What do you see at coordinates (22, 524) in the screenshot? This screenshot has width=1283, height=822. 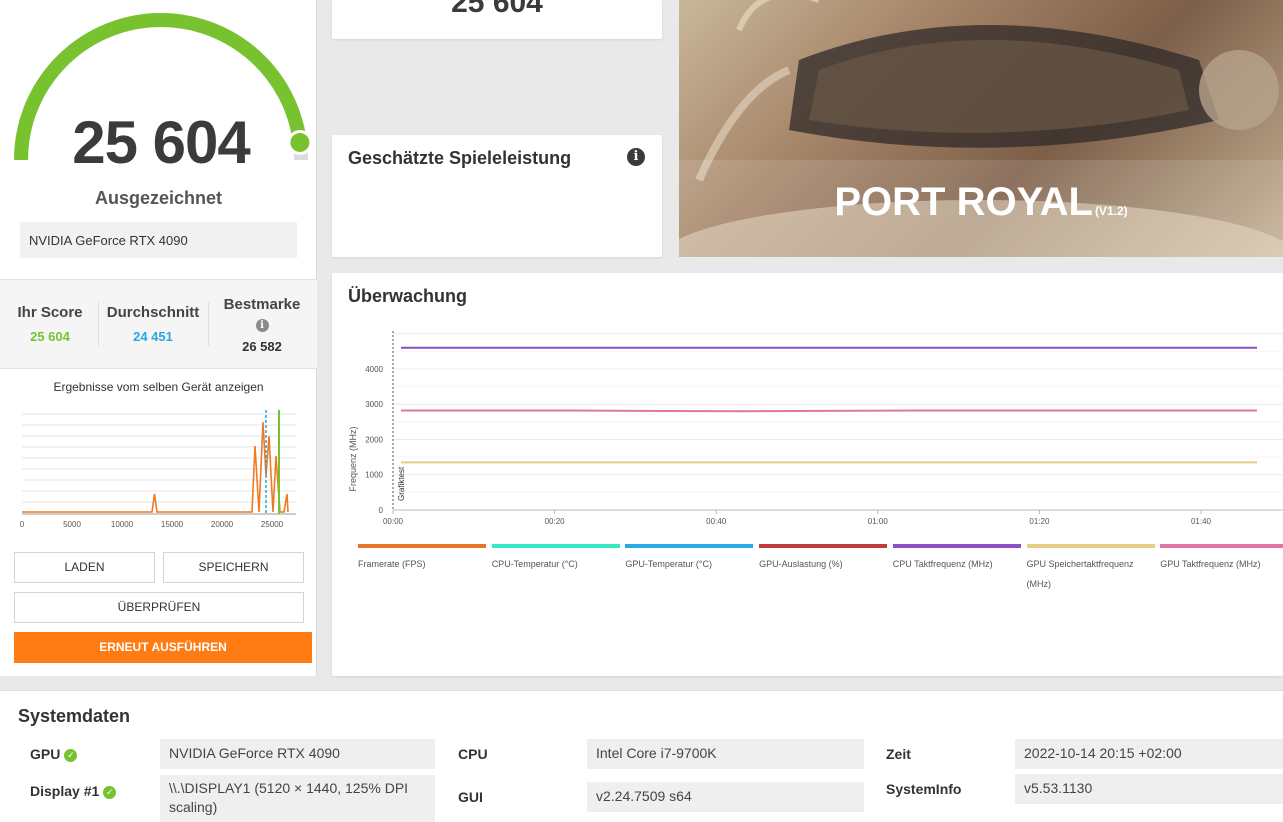 I see `hist-tick-label: 0` at bounding box center [22, 524].